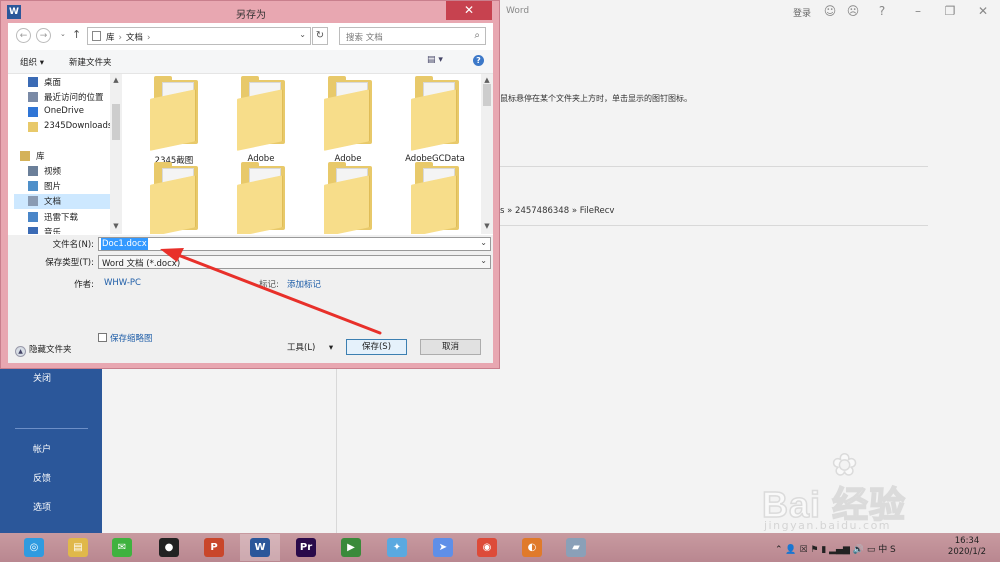 The height and width of the screenshot is (562, 1000). What do you see at coordinates (90, 62) in the screenshot?
I see `new-folder-button: 新建文件夹` at bounding box center [90, 62].